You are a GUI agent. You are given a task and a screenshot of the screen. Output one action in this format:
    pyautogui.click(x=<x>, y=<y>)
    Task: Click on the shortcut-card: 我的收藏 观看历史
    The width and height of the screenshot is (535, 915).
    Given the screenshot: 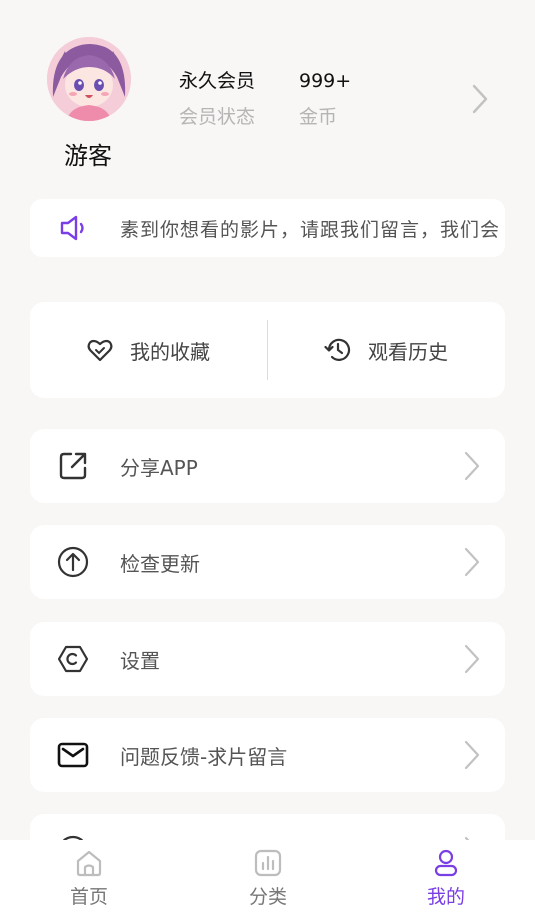 What is the action you would take?
    pyautogui.click(x=267, y=350)
    